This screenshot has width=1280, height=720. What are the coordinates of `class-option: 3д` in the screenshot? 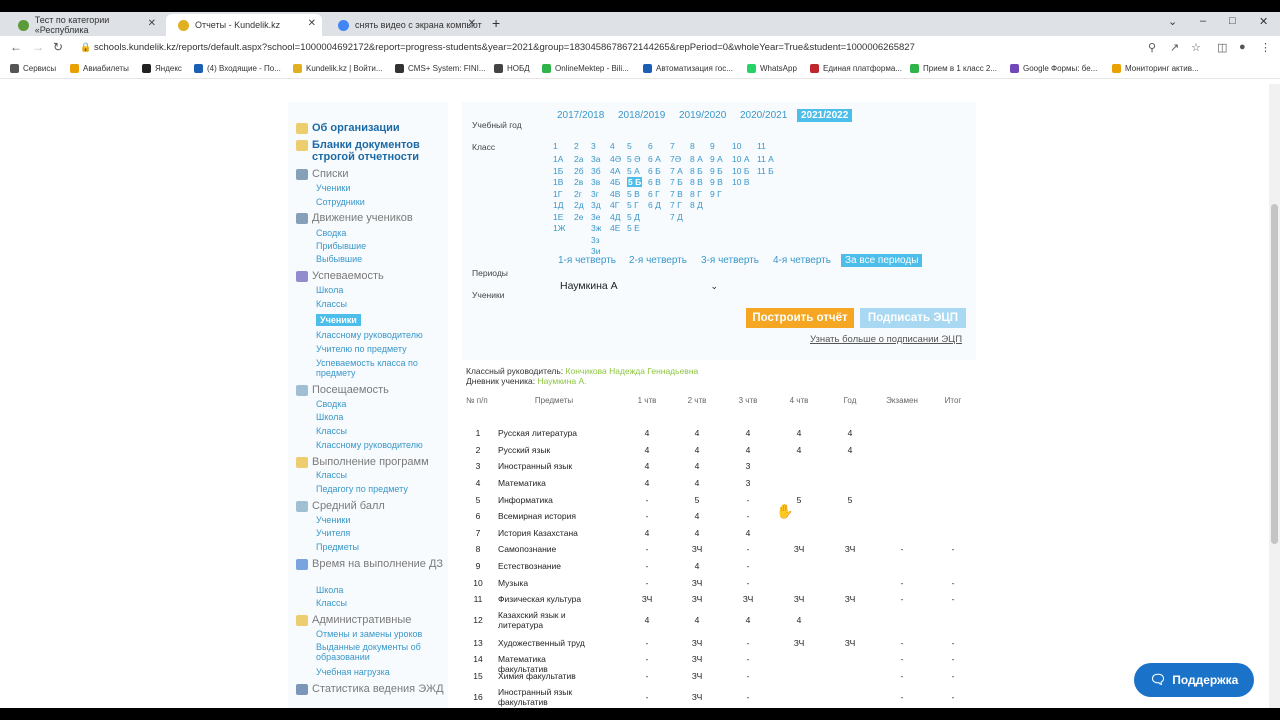 It's located at (596, 205).